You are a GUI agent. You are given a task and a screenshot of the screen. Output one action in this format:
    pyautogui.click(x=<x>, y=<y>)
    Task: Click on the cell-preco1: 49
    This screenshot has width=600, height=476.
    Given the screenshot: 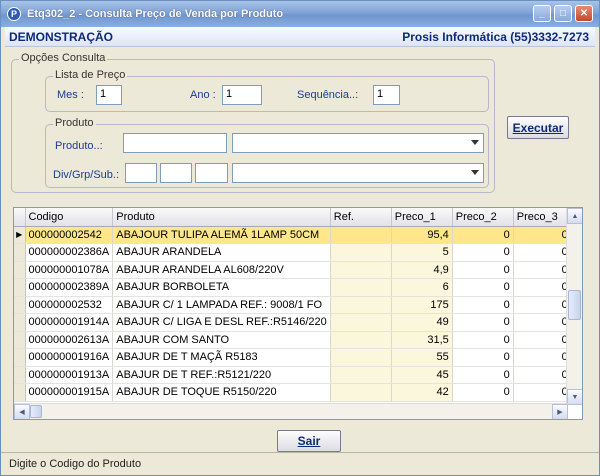 What is the action you would take?
    pyautogui.click(x=422, y=322)
    